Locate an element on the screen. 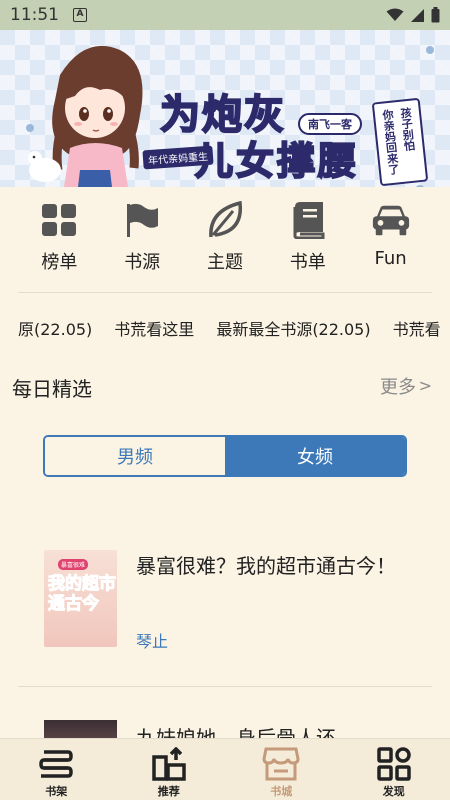 Image resolution: width=450 pixels, height=800 pixels. recommend-icon is located at coordinates (169, 764).